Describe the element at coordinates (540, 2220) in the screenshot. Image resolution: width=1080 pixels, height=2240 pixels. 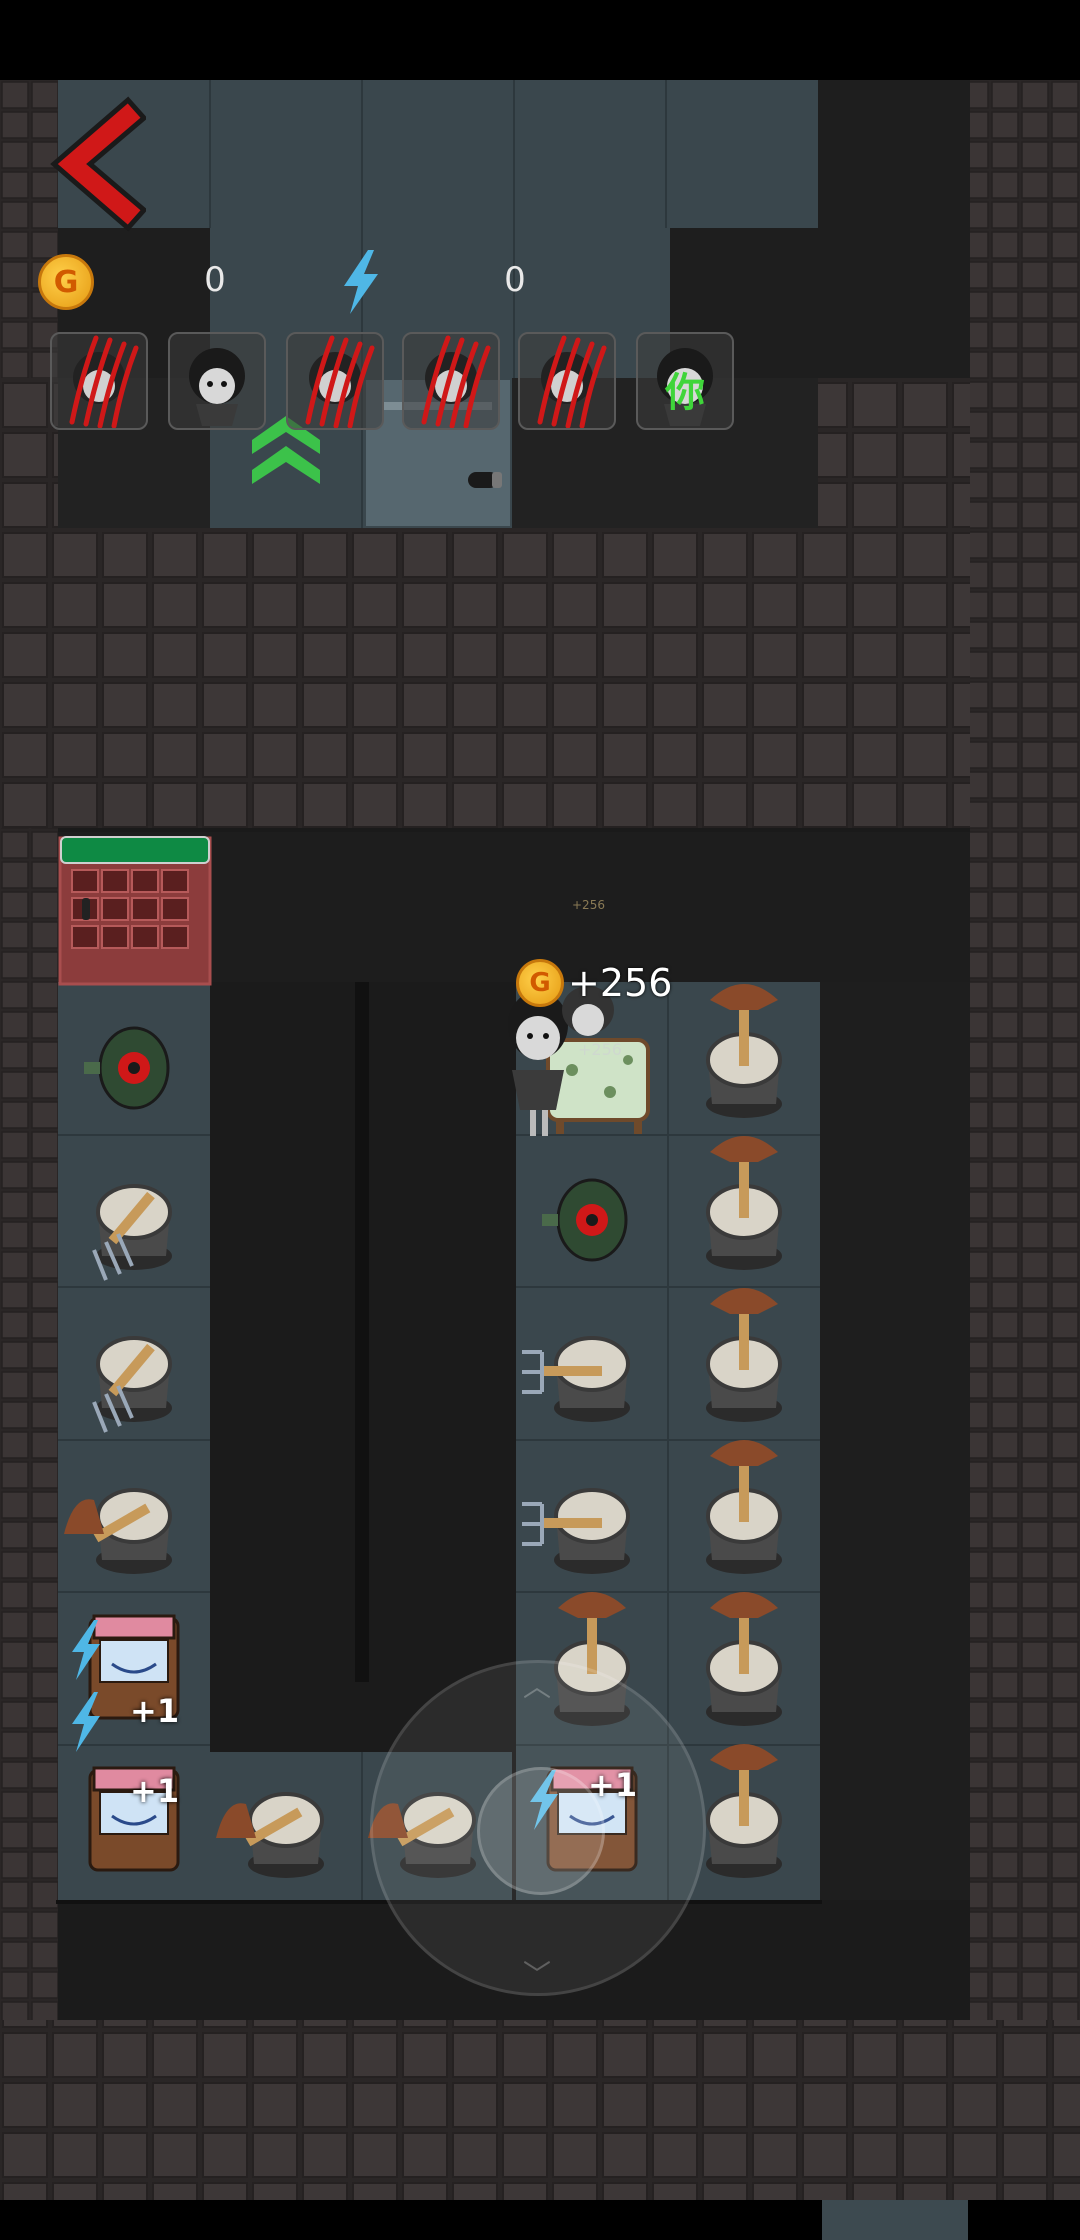
I see `nav-bar` at that location.